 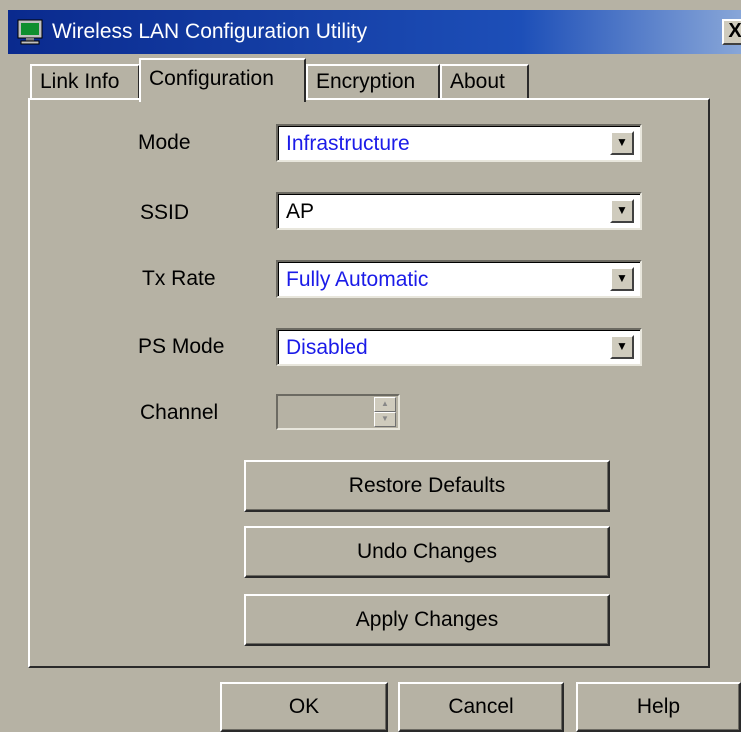 I want to click on title-bar: Wireless LAN Configuration Utility X, so click(x=374, y=32).